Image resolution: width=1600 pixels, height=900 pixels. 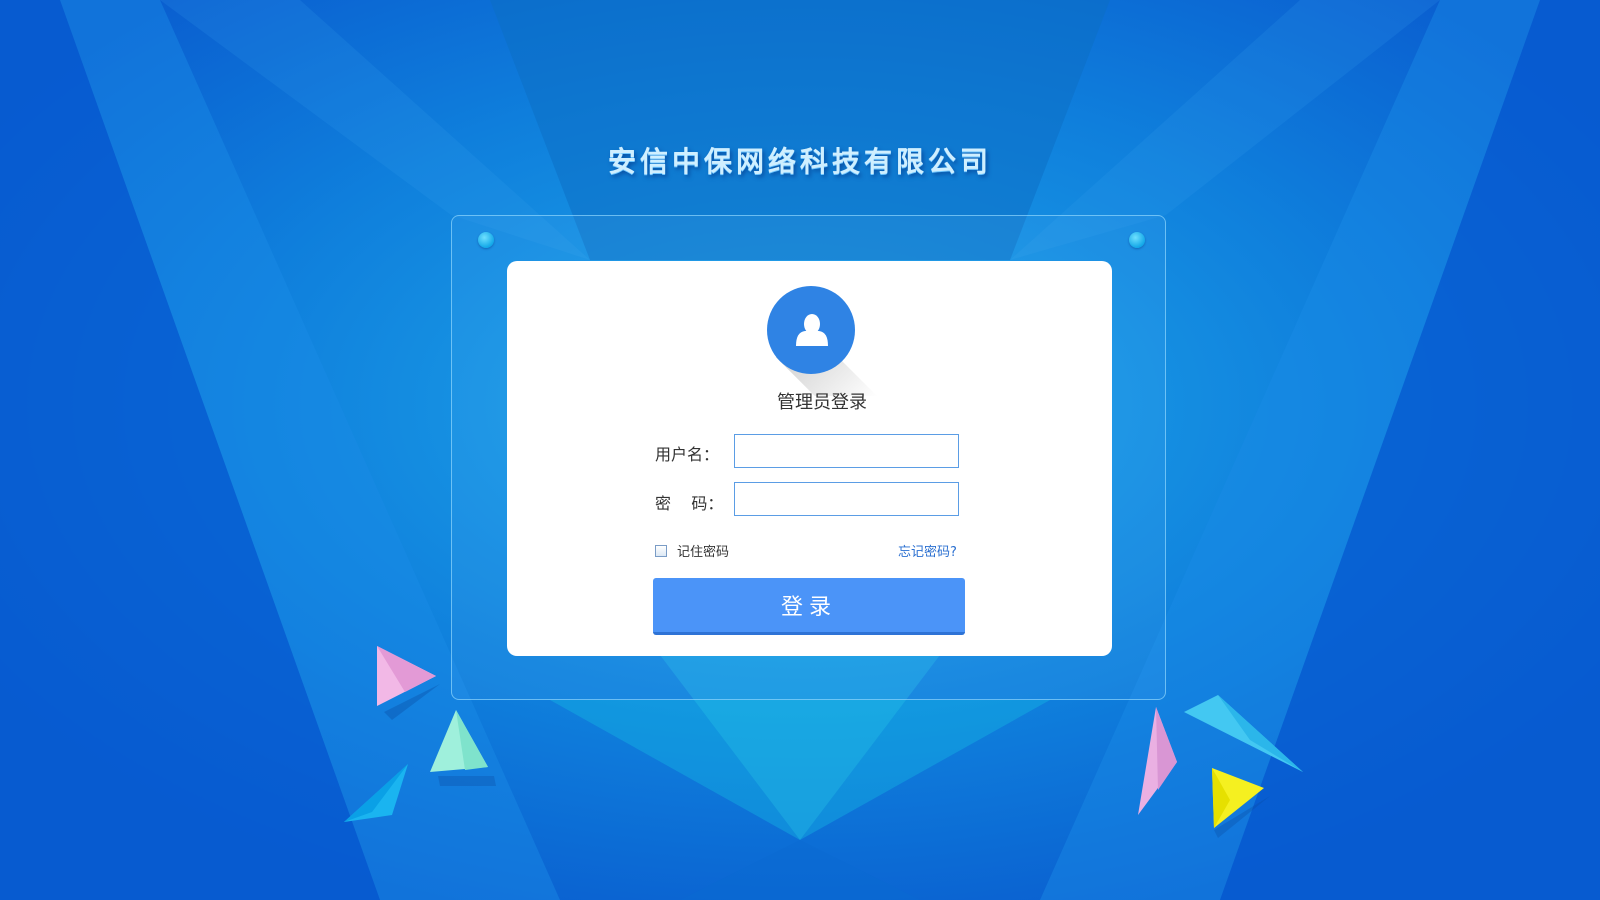 I want to click on remember-password-row: 记住密码, so click(x=692, y=550).